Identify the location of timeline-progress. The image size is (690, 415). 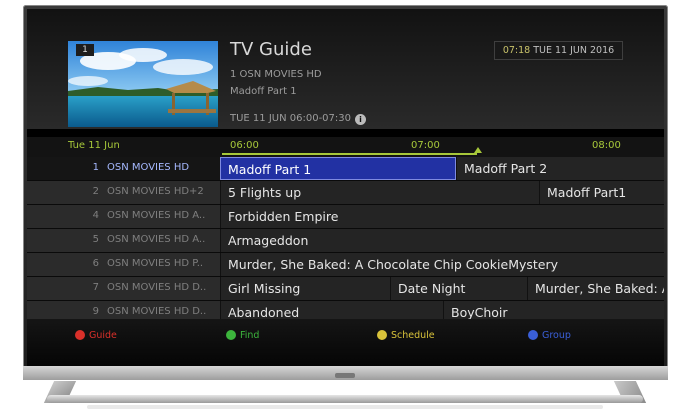
(349, 154).